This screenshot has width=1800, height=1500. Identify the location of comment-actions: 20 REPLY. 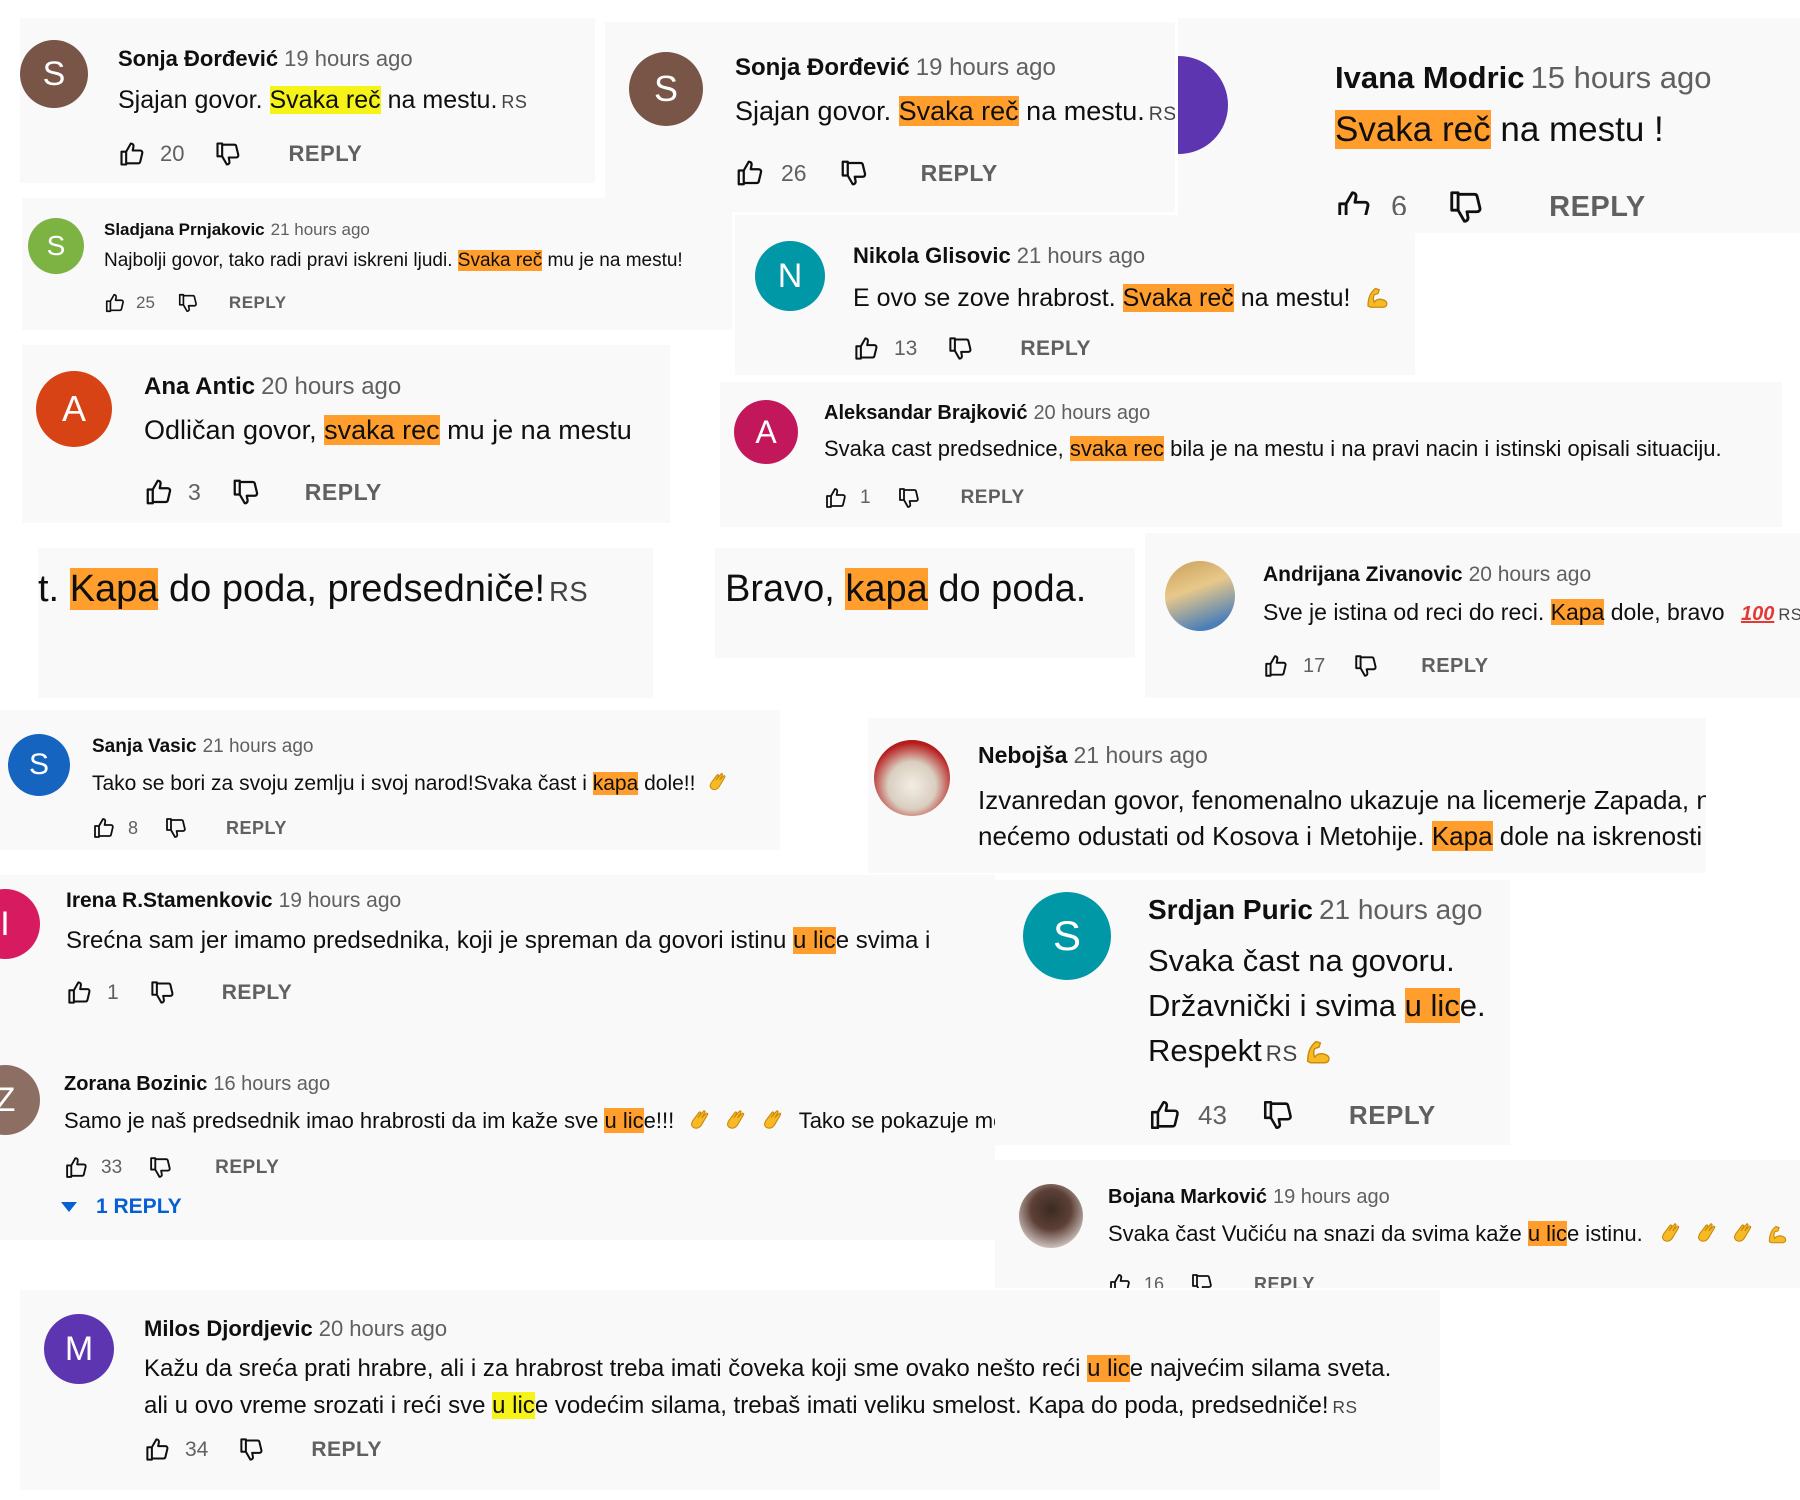
(240, 154).